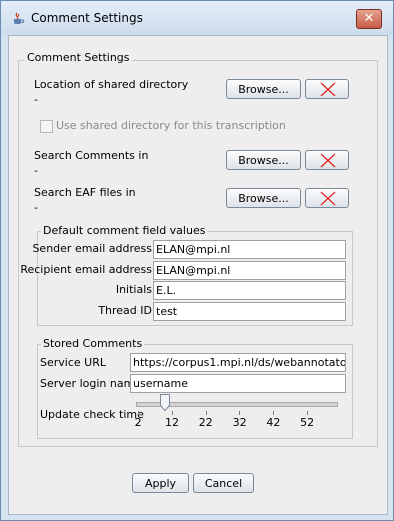 The width and height of the screenshot is (394, 521). What do you see at coordinates (36, 207) in the screenshot?
I see `search-eaf-value: -` at bounding box center [36, 207].